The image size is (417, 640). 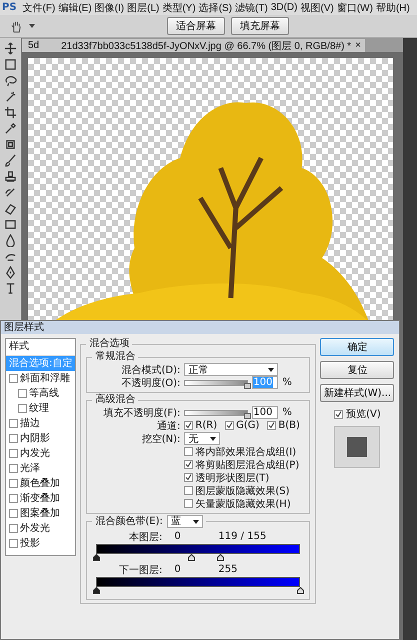 I want to click on history-brush-icon, so click(x=10, y=192).